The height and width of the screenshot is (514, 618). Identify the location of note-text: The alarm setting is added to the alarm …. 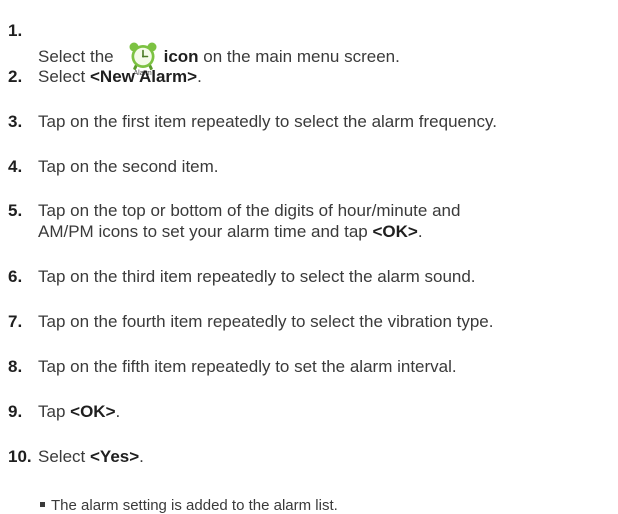
(194, 505).